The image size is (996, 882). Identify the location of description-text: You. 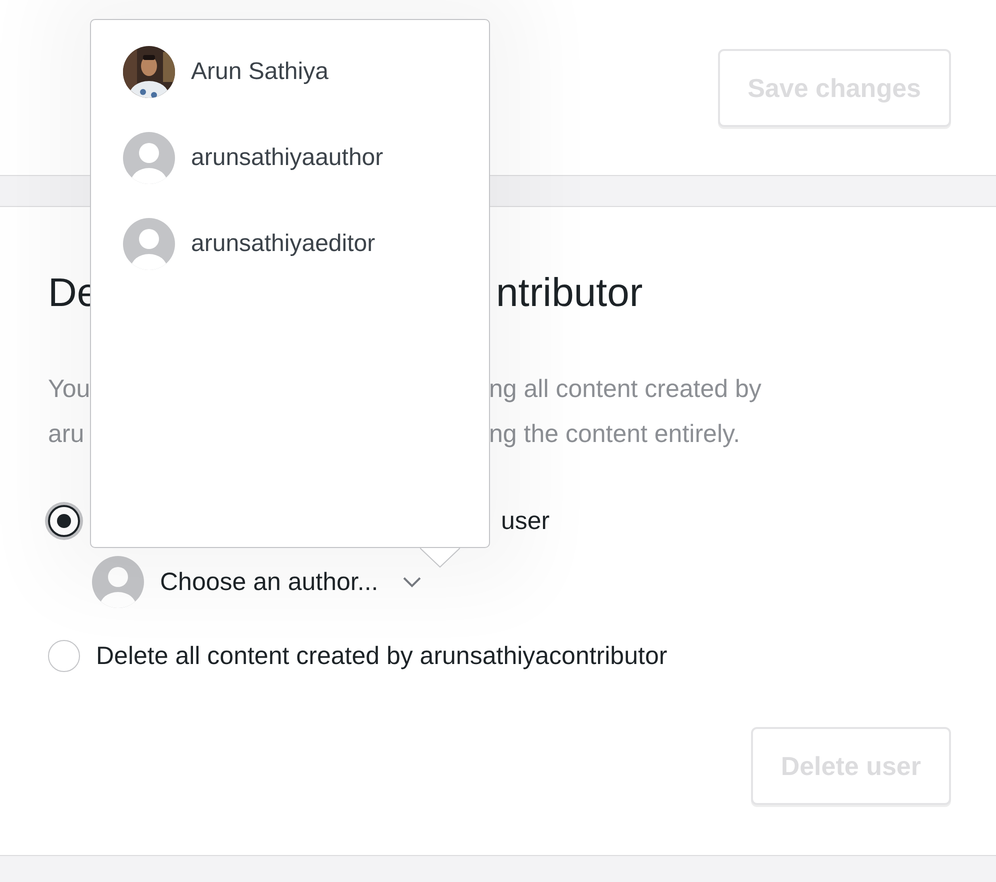
(70, 389).